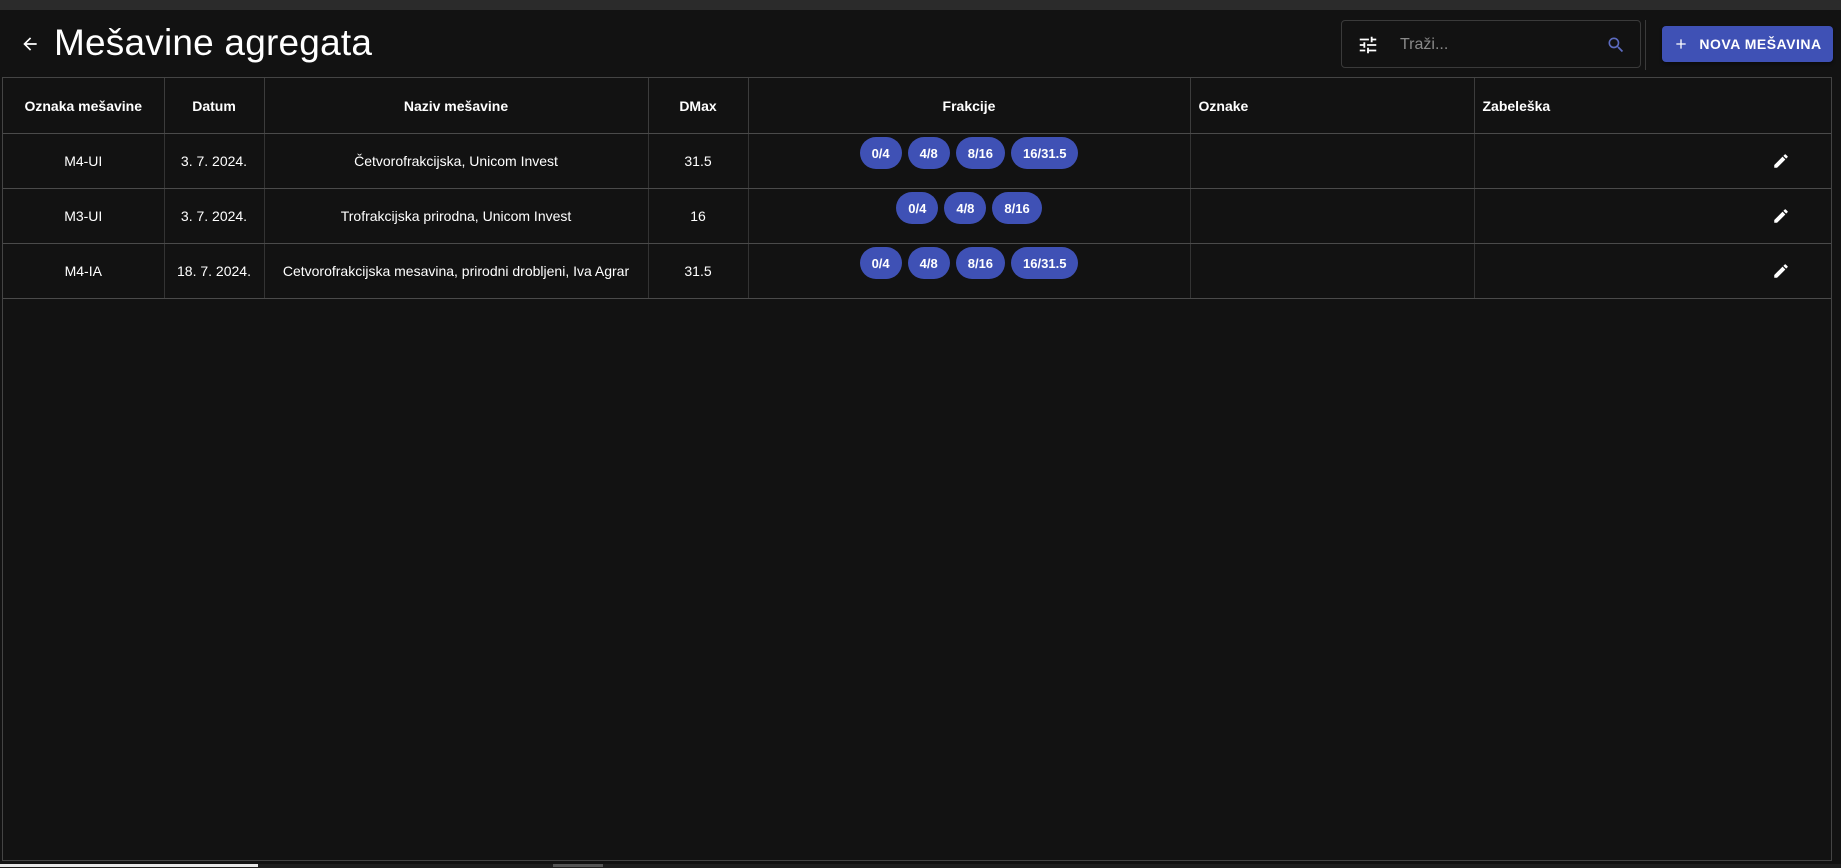 The image size is (1841, 868). What do you see at coordinates (213, 42) in the screenshot?
I see `page-title: Mešavine agregata` at bounding box center [213, 42].